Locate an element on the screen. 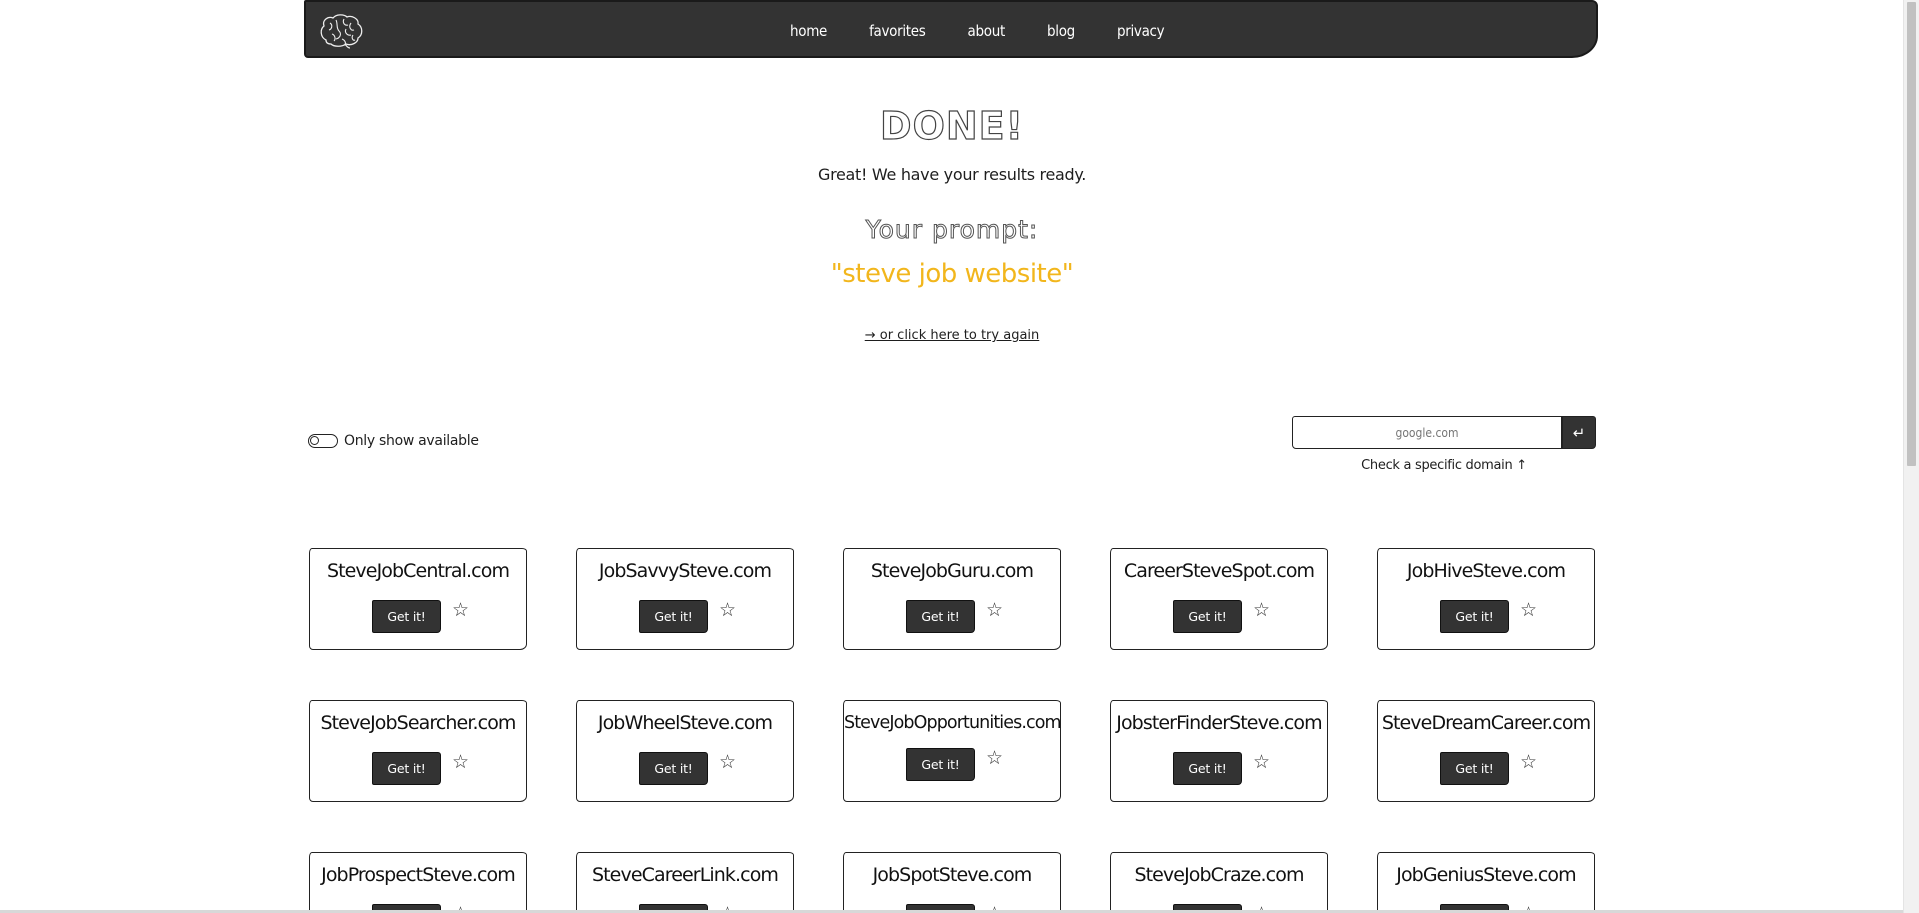 Image resolution: width=1919 pixels, height=913 pixels. only-available-label: Only show available is located at coordinates (411, 441).